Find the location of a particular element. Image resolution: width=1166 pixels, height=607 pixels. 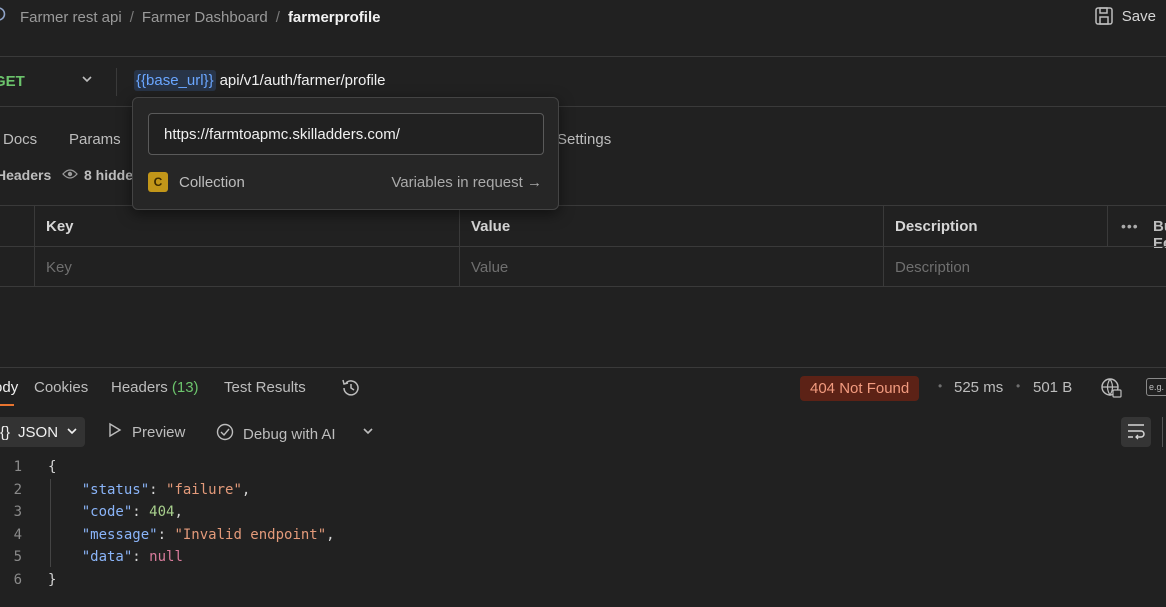

status-badge: 404 Not Found is located at coordinates (860, 388).